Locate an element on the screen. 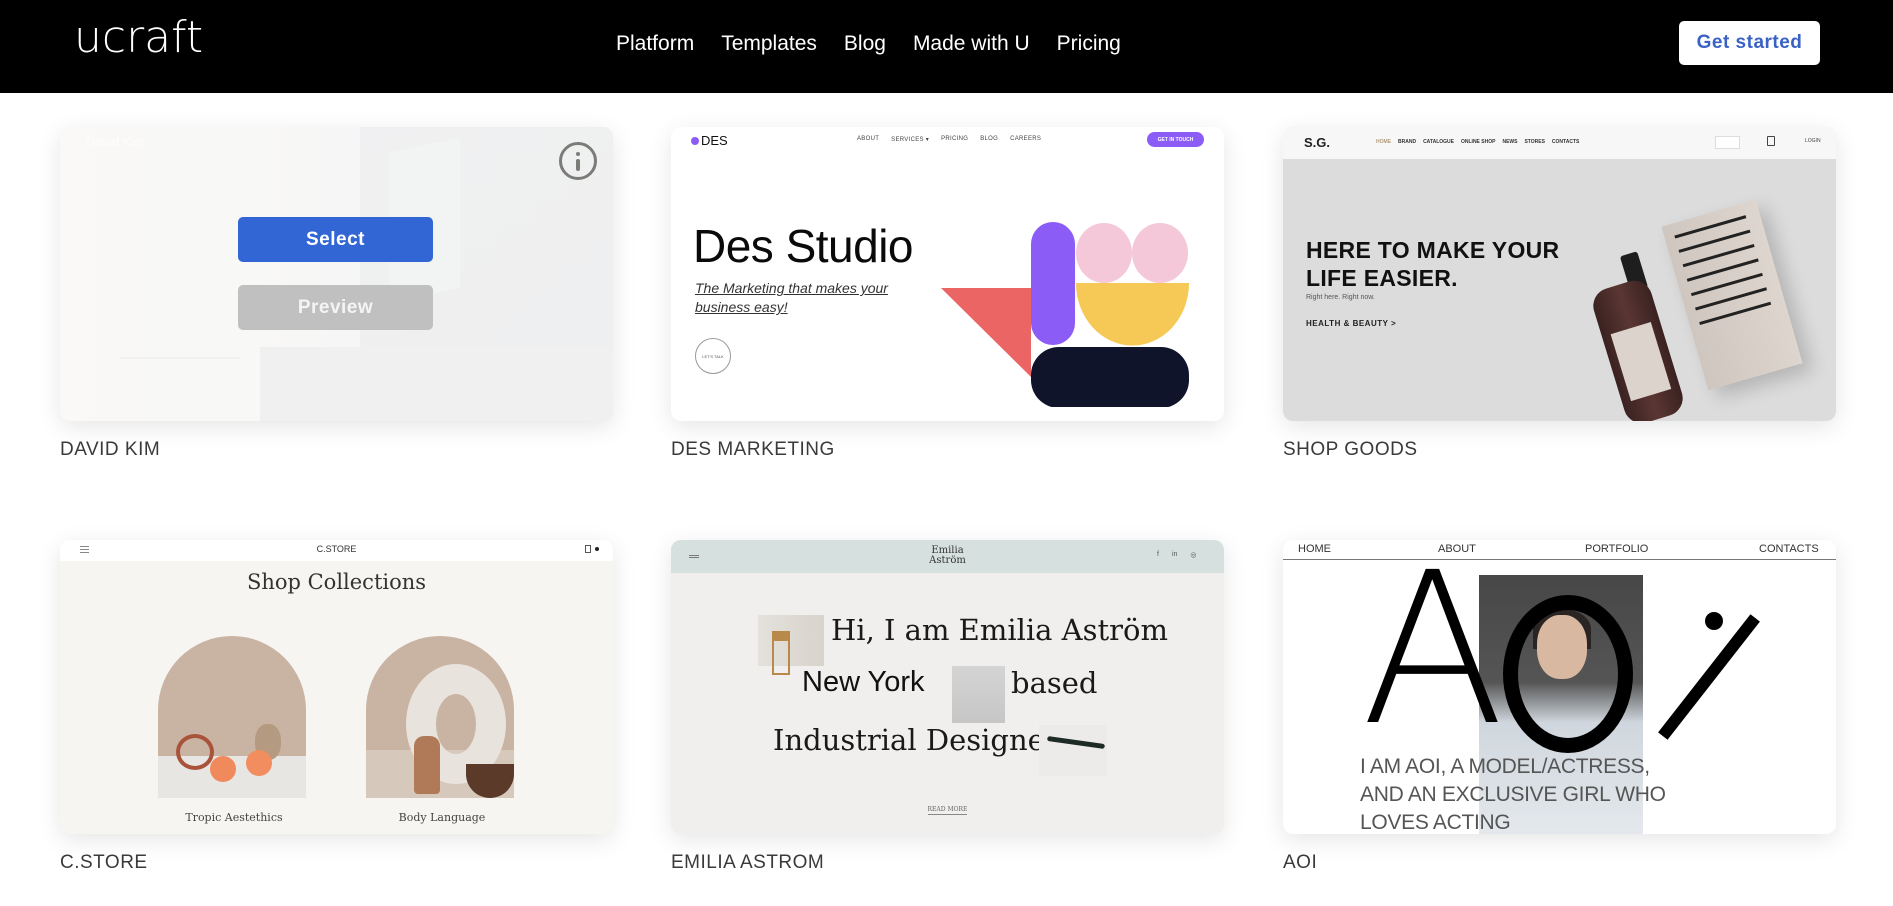 Image resolution: width=1893 pixels, height=906 pixels. preview-nav-item: ABOUT is located at coordinates (868, 139).